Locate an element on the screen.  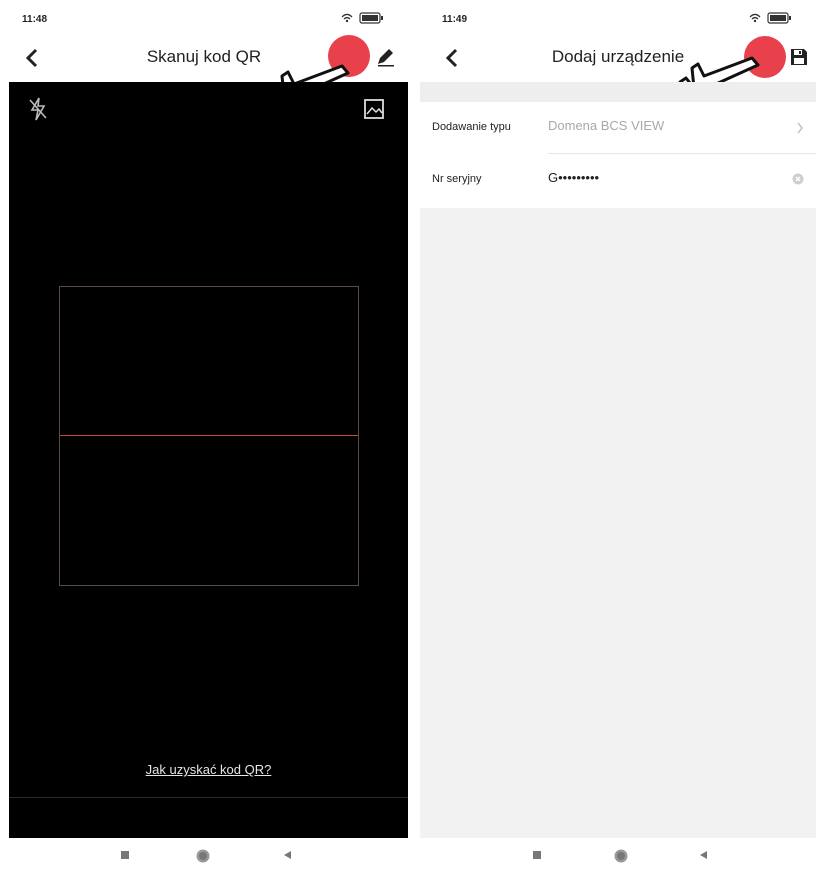
status-time: 11:48 is located at coordinates (35, 19).